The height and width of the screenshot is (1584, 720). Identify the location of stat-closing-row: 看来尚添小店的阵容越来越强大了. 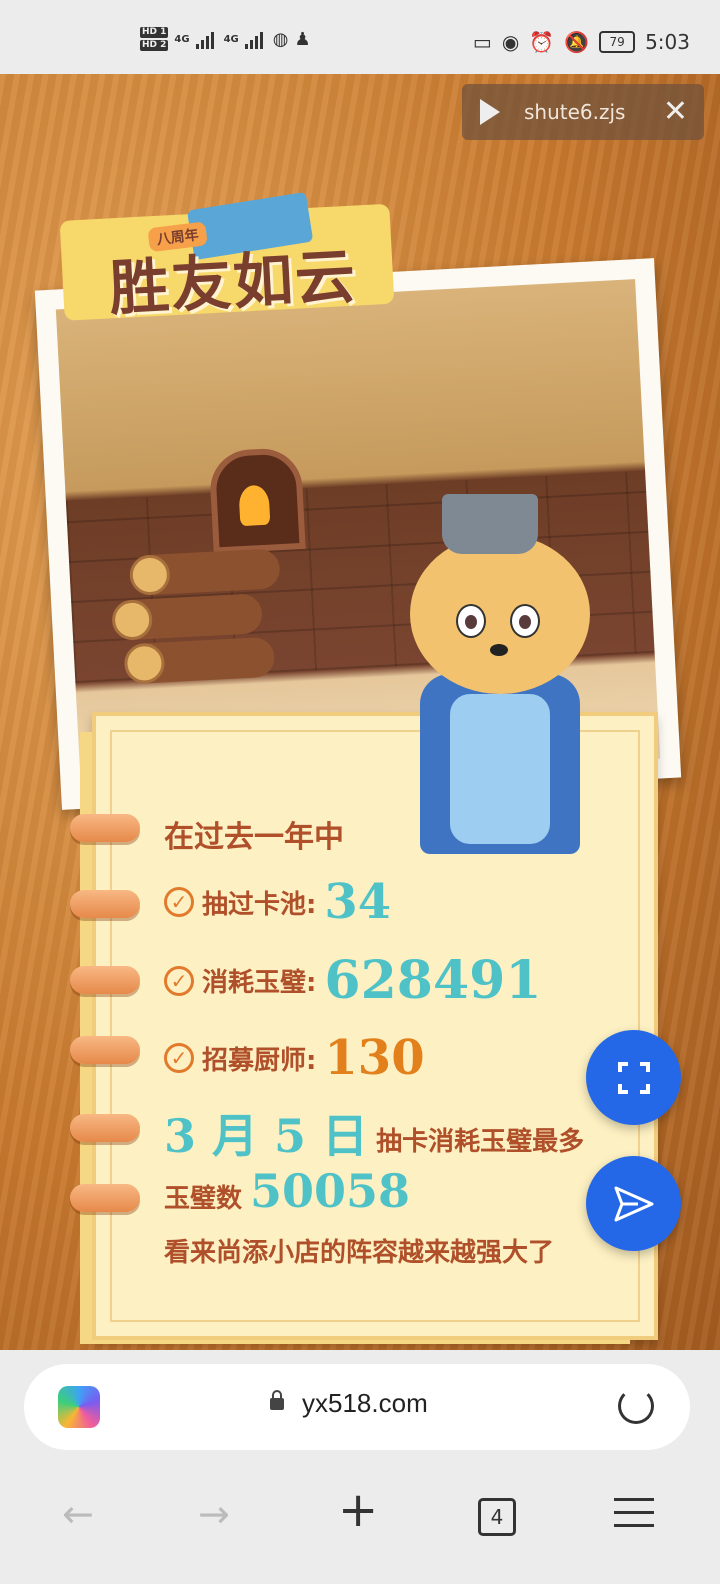
(359, 1250).